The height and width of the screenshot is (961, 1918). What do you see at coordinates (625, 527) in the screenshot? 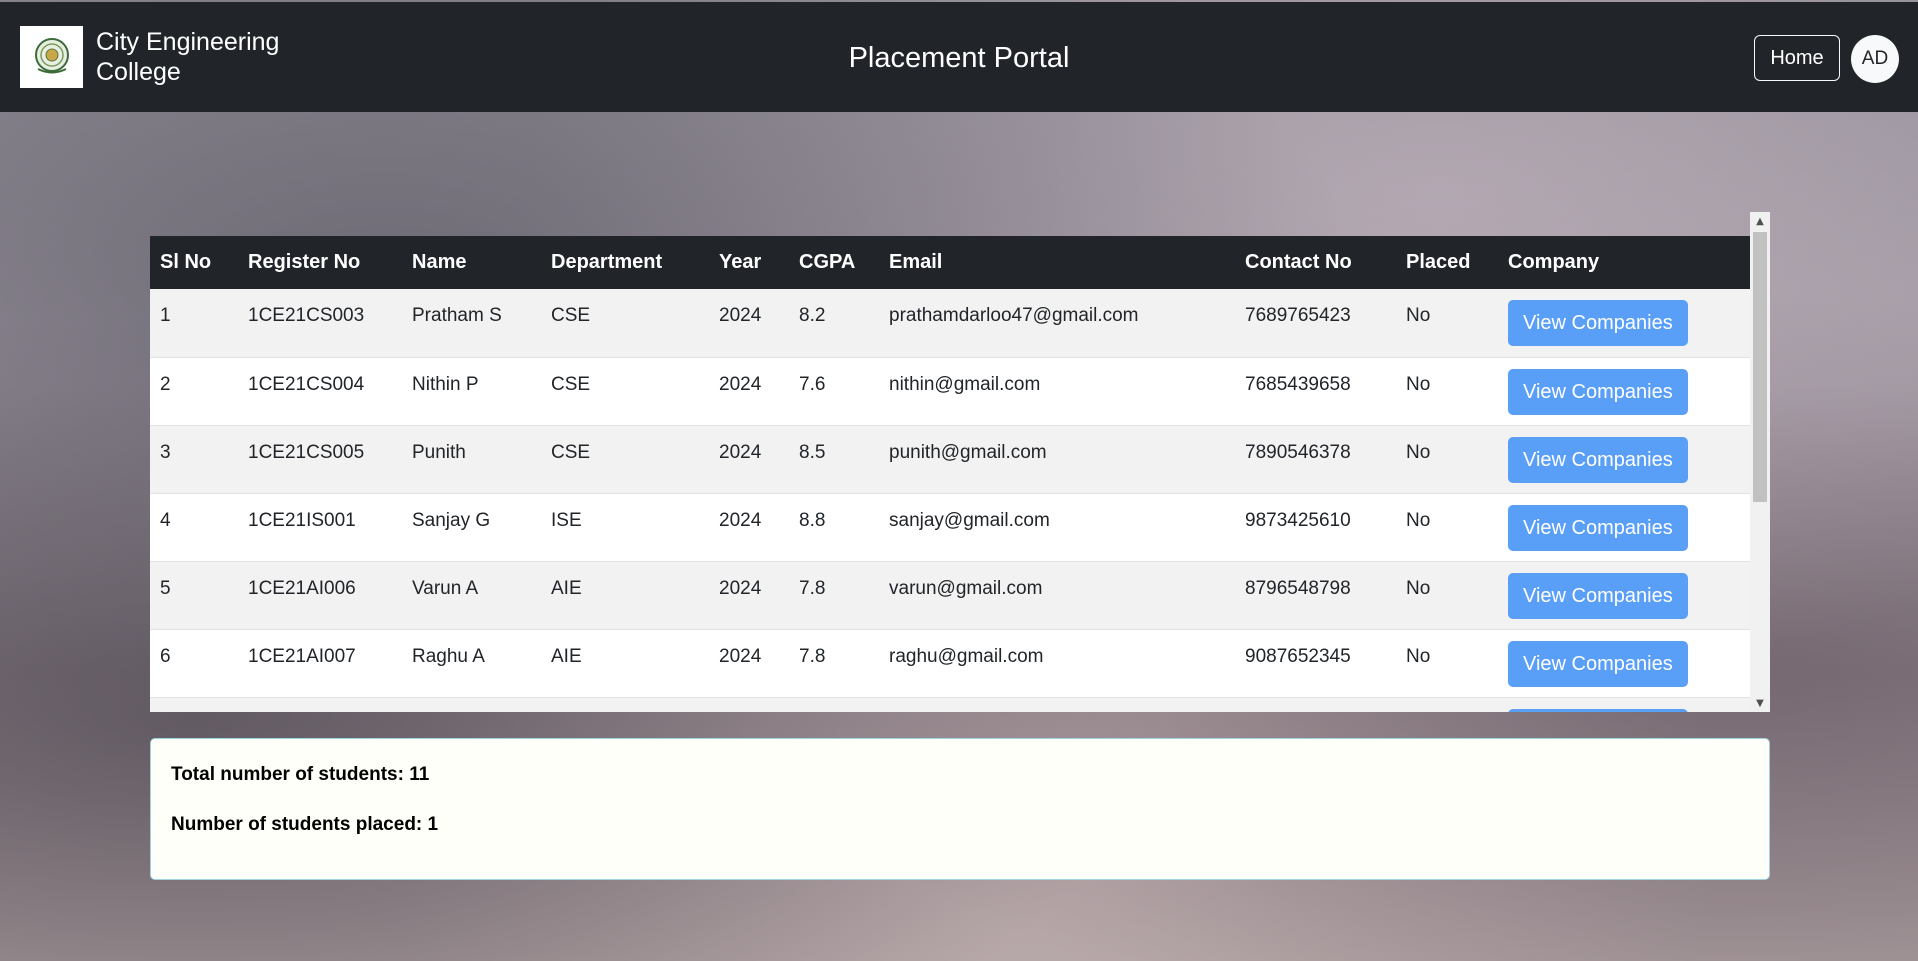
I see `cell-department: ISE` at bounding box center [625, 527].